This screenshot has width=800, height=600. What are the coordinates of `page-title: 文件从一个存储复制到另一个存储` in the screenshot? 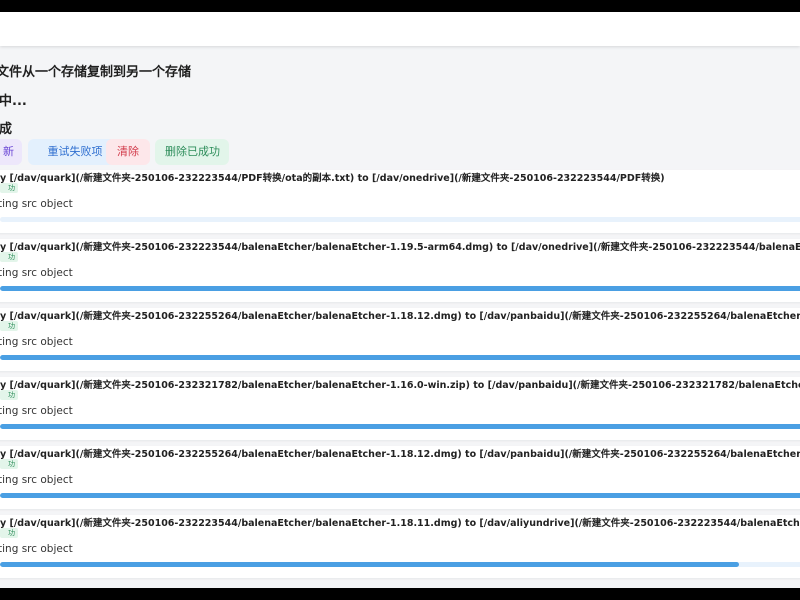 It's located at (96, 72).